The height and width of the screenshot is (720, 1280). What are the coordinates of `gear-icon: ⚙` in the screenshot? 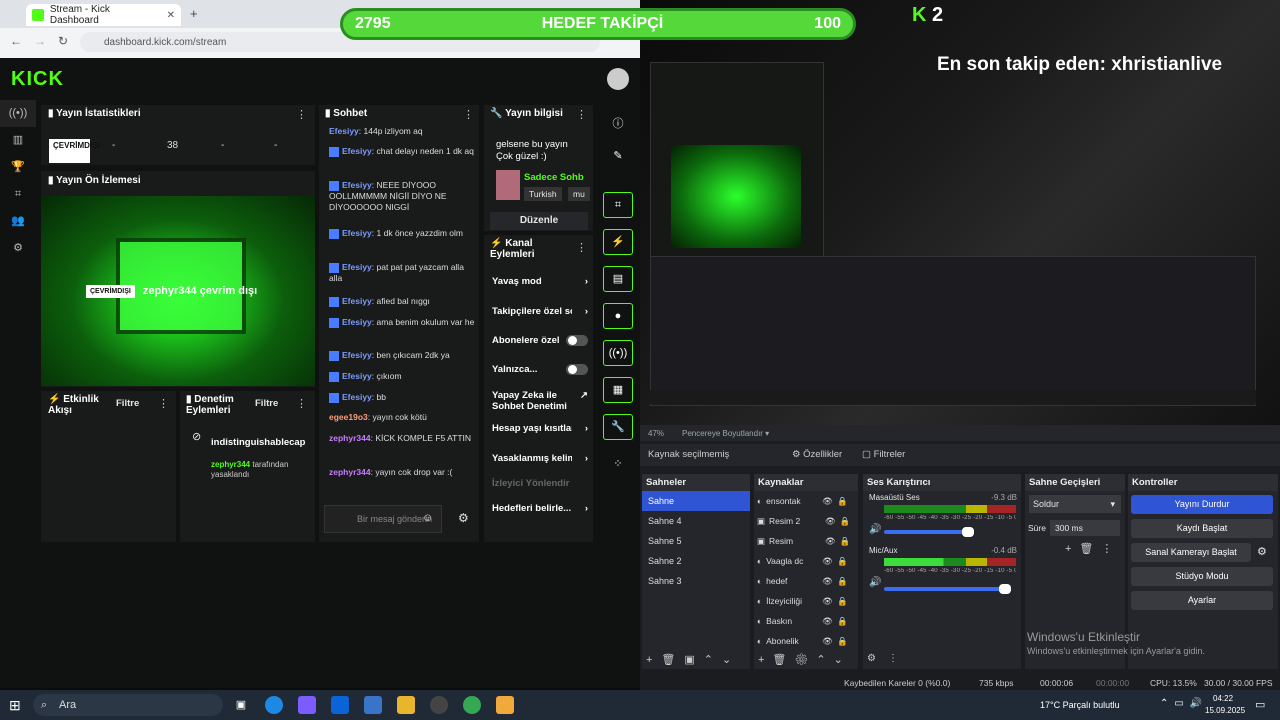 It's located at (18, 248).